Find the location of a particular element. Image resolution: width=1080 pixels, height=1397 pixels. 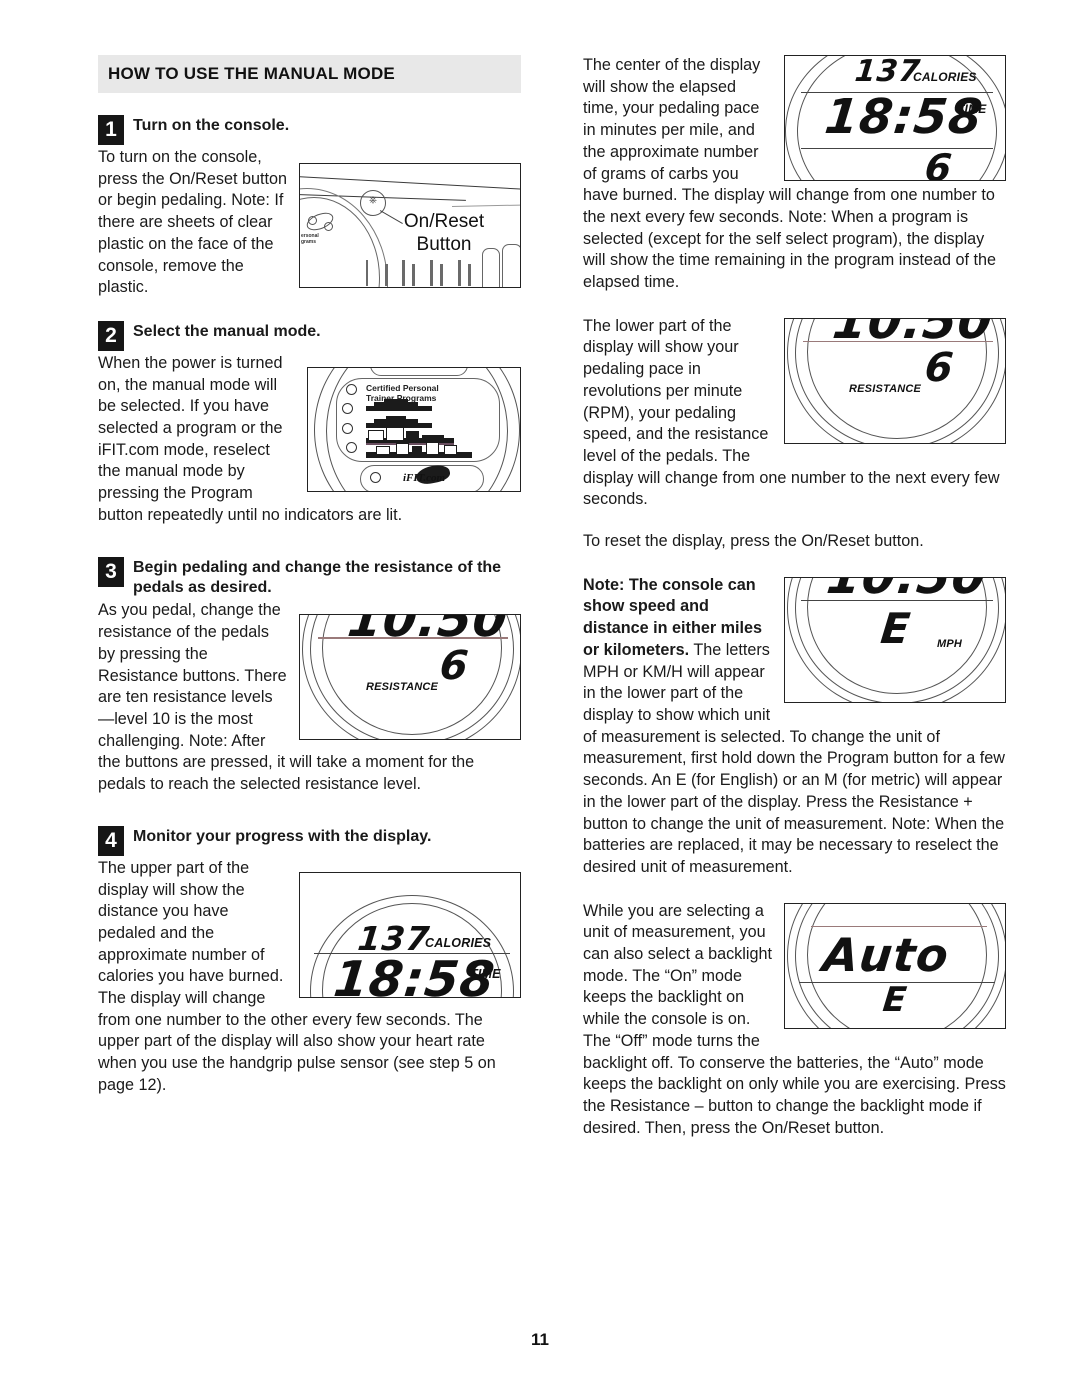

lcd-figure-resistance-right: 10.50 6 RESISTANCE is located at coordinates (895, 380).